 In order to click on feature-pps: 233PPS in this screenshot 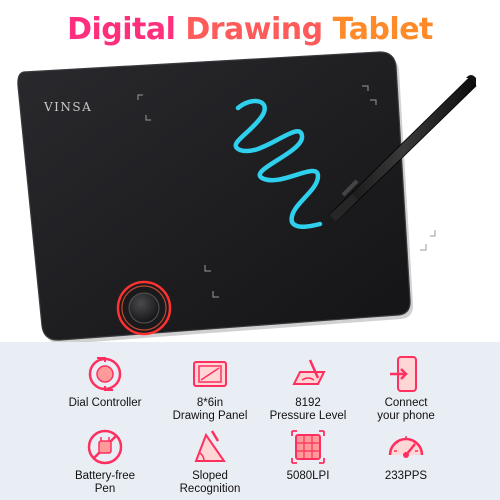, I will do `click(406, 455)`.